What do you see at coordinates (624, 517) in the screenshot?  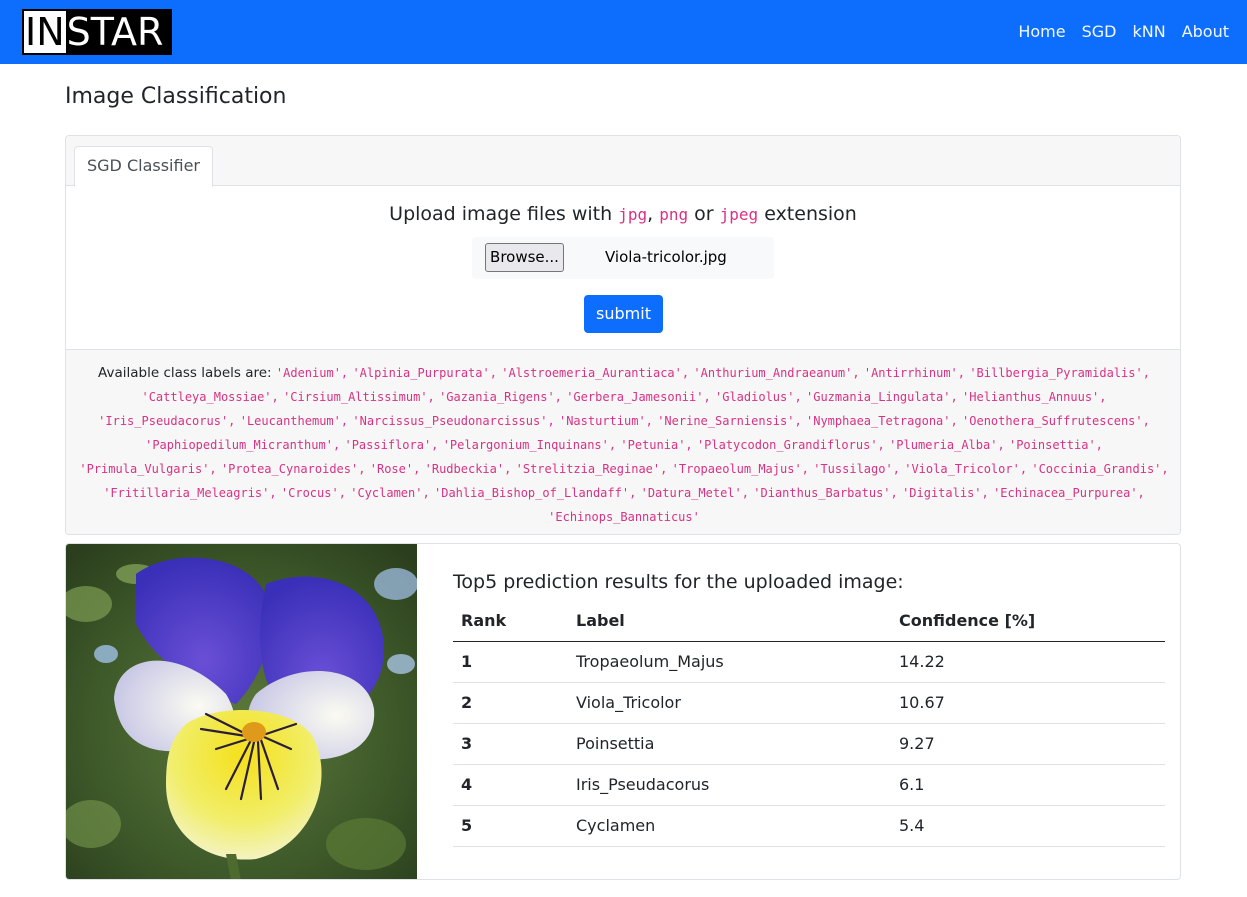 I see `class-label: 'Echinops_Bannaticus'` at bounding box center [624, 517].